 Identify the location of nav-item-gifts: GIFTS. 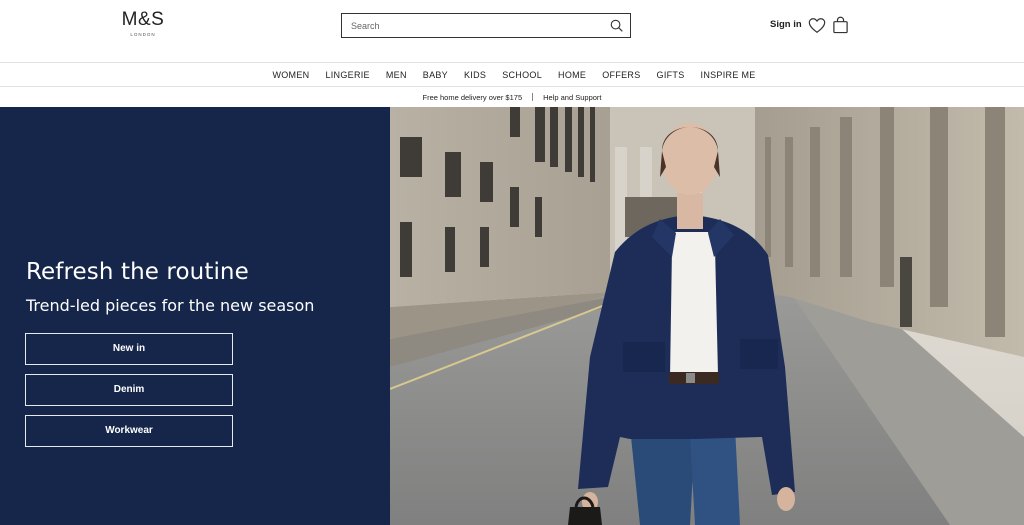
(671, 75).